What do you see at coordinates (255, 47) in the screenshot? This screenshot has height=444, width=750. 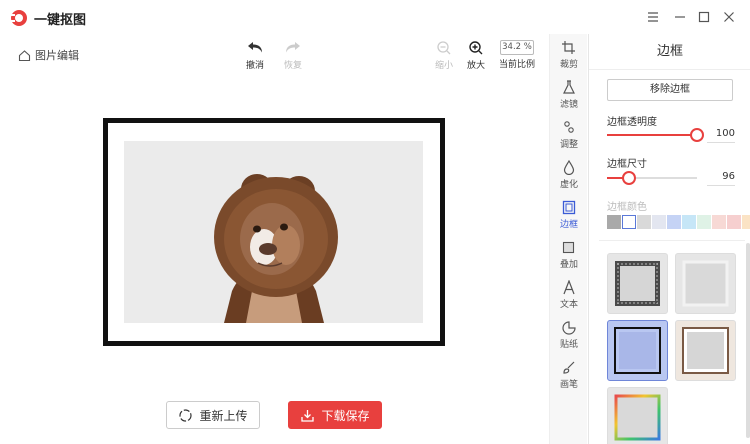 I see `undo-icon` at bounding box center [255, 47].